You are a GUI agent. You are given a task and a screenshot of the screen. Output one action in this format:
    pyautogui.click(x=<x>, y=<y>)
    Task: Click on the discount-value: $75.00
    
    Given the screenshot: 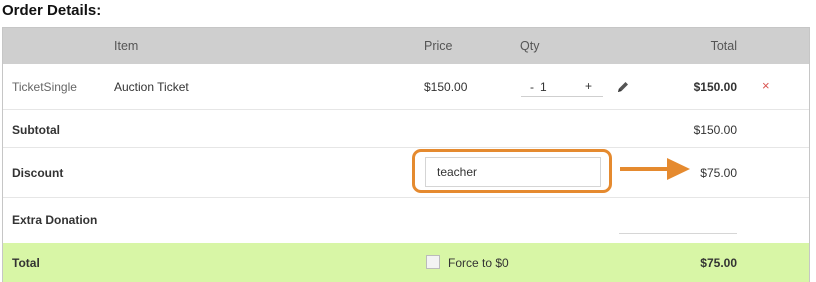 What is the action you would take?
    pyautogui.click(x=718, y=173)
    